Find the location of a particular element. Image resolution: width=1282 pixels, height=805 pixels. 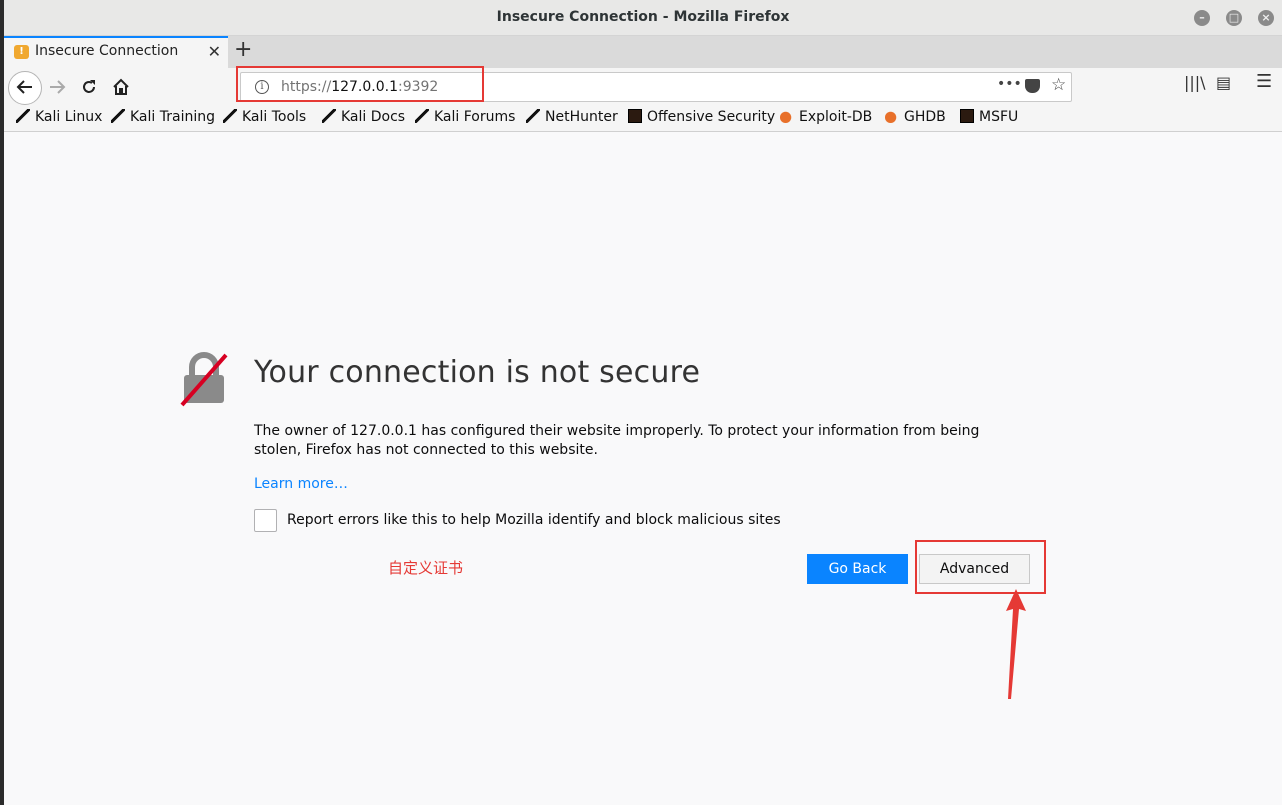

close-window-button: × is located at coordinates (1266, 18).